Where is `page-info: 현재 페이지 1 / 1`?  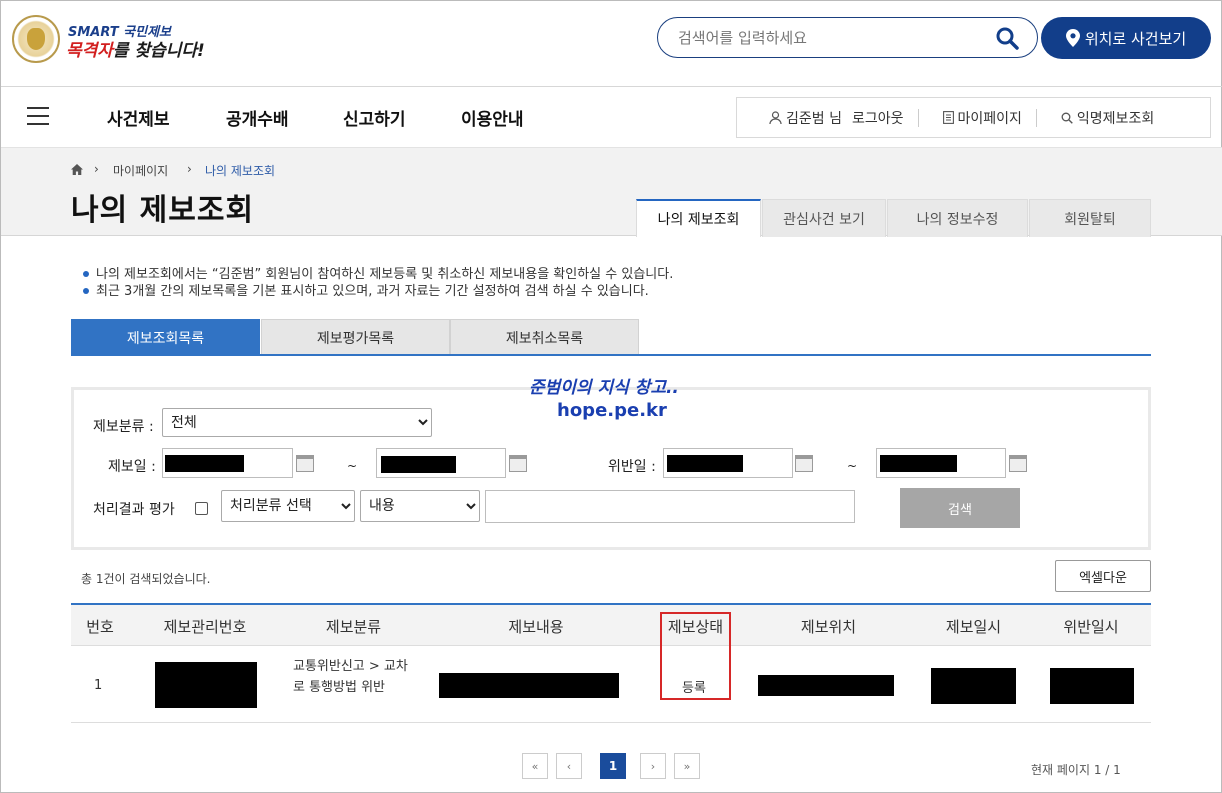 page-info: 현재 페이지 1 / 1 is located at coordinates (1076, 770).